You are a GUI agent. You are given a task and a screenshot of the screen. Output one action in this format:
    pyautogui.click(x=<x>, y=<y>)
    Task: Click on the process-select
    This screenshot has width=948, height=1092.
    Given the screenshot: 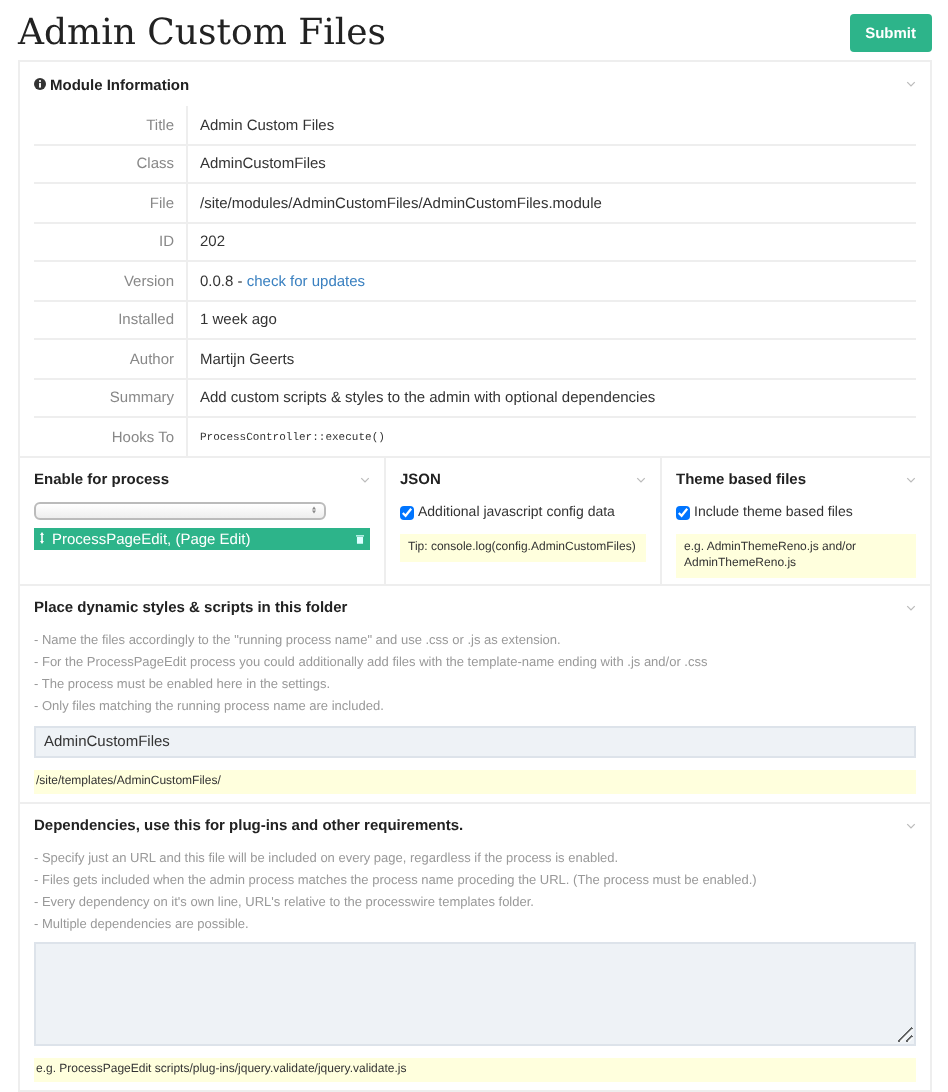 What is the action you would take?
    pyautogui.click(x=180, y=510)
    